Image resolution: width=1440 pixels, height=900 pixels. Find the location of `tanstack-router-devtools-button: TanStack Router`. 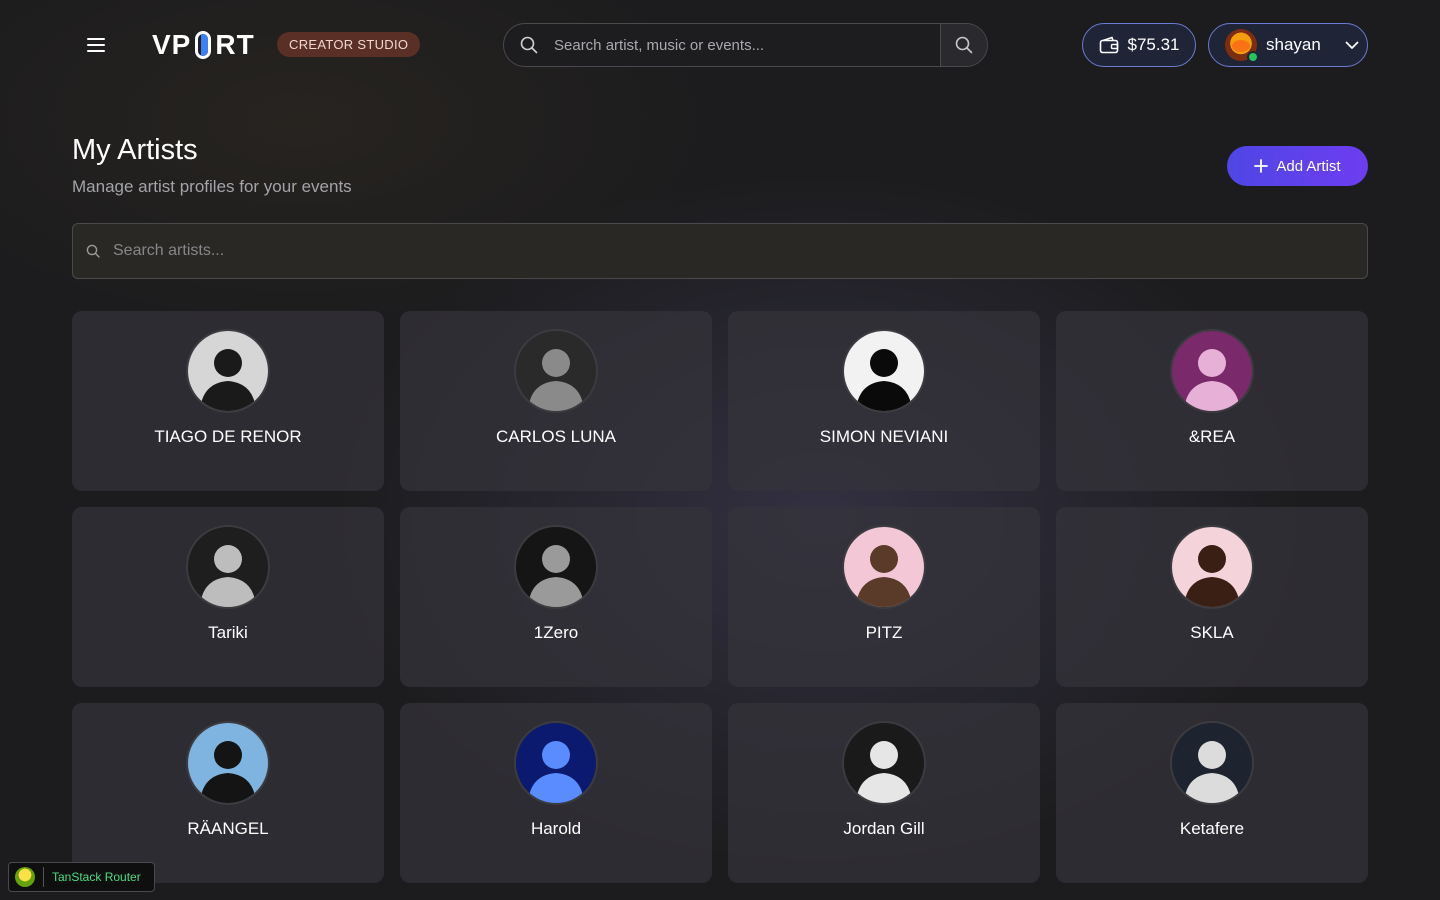

tanstack-router-devtools-button: TanStack Router is located at coordinates (81, 877).